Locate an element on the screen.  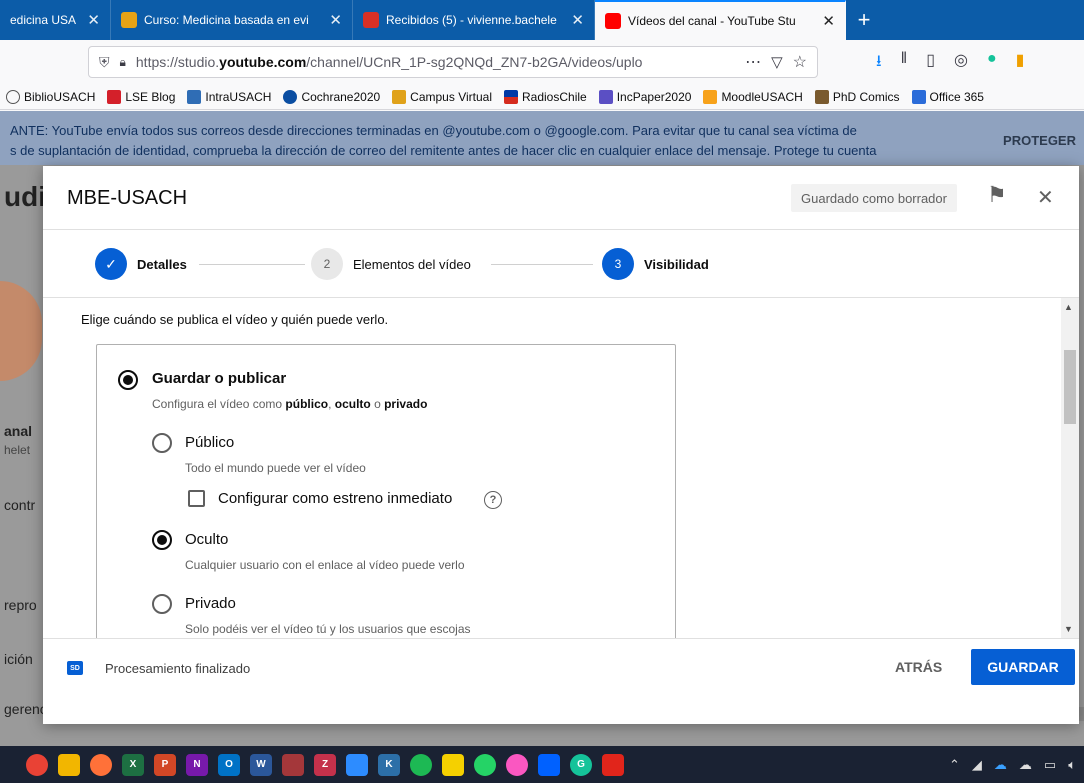
bookmark-bibliousach: BiblioUSACH is located at coordinates (50, 96).